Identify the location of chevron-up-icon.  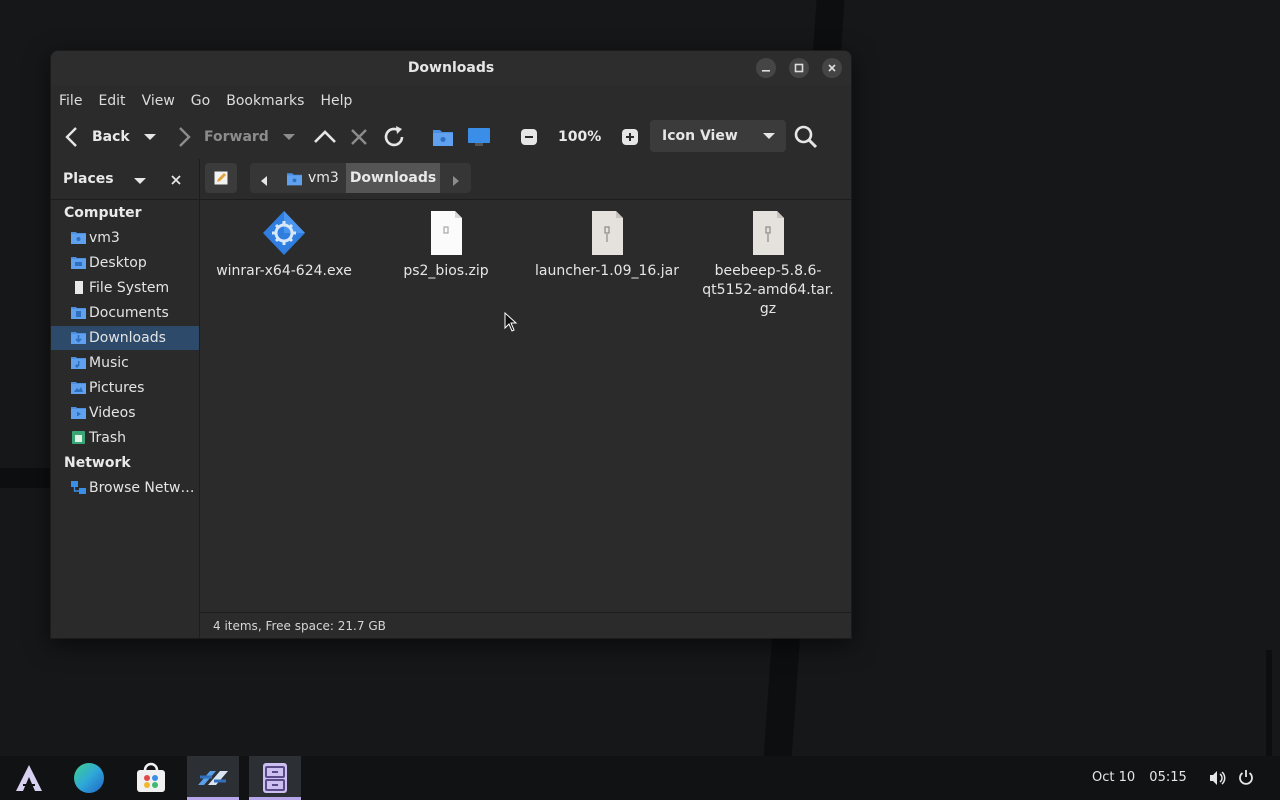
(325, 136).